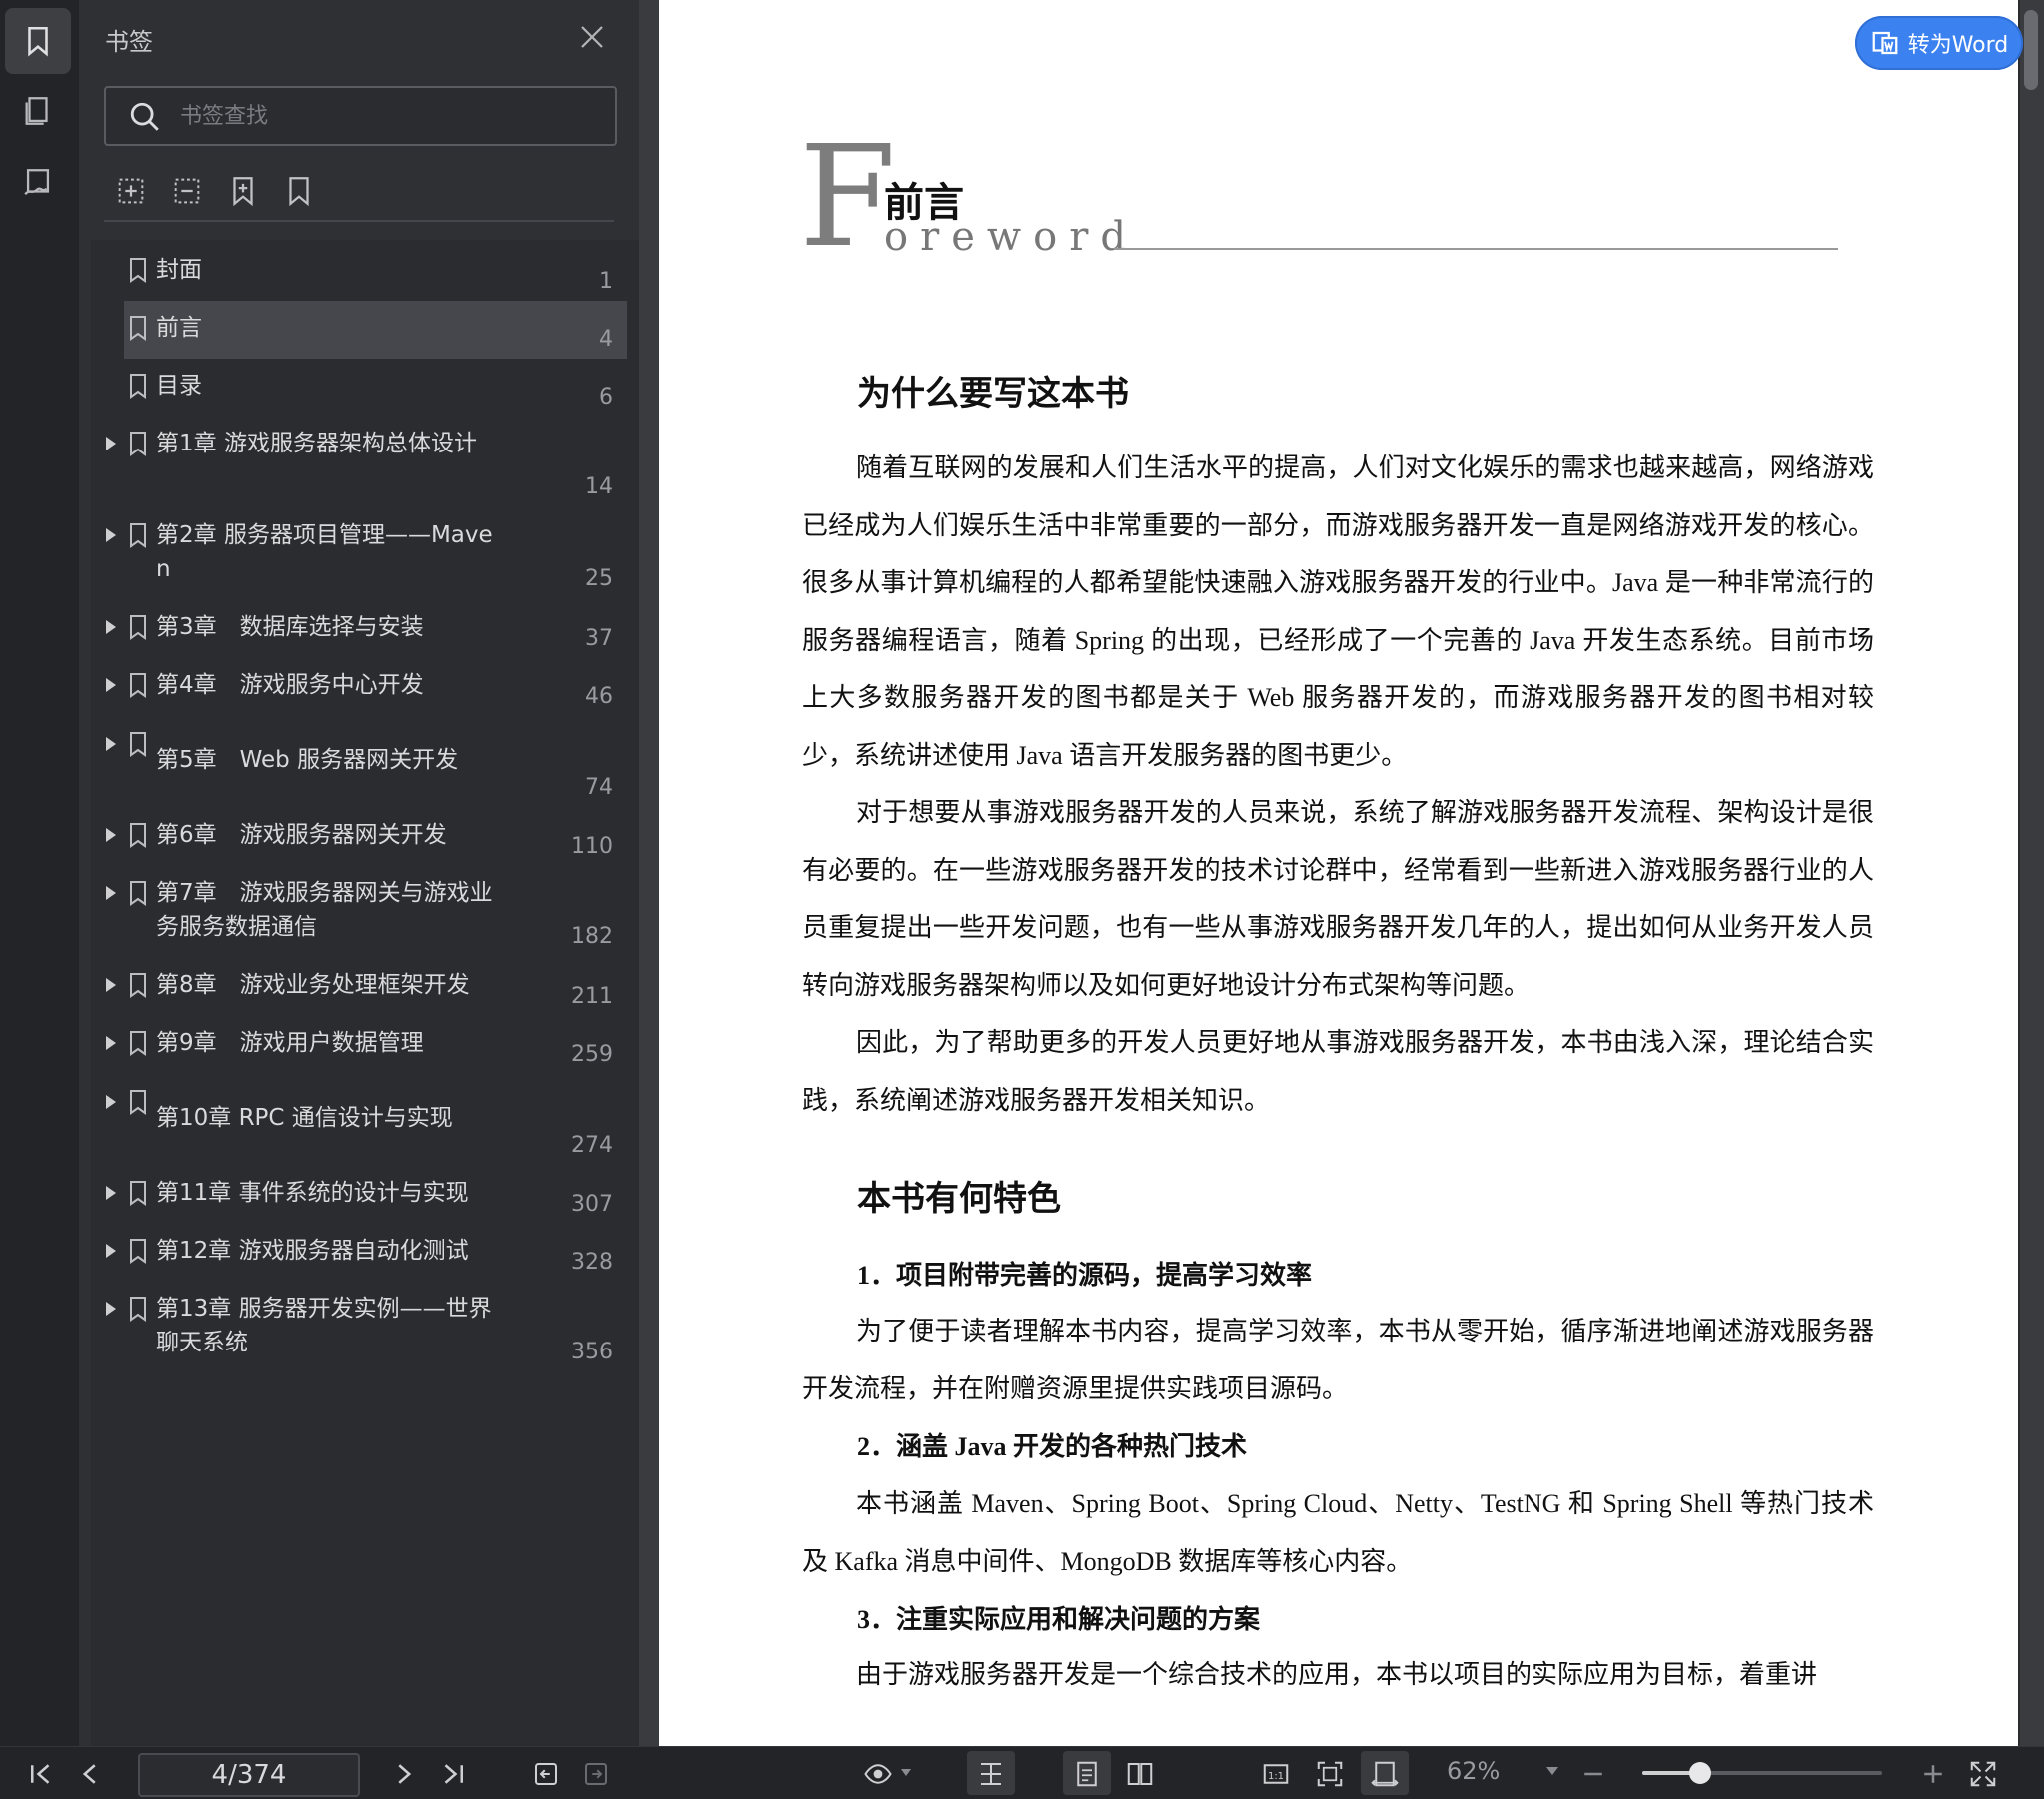 This screenshot has width=2044, height=1799. Describe the element at coordinates (2032, 873) in the screenshot. I see `document-scrollbar` at that location.